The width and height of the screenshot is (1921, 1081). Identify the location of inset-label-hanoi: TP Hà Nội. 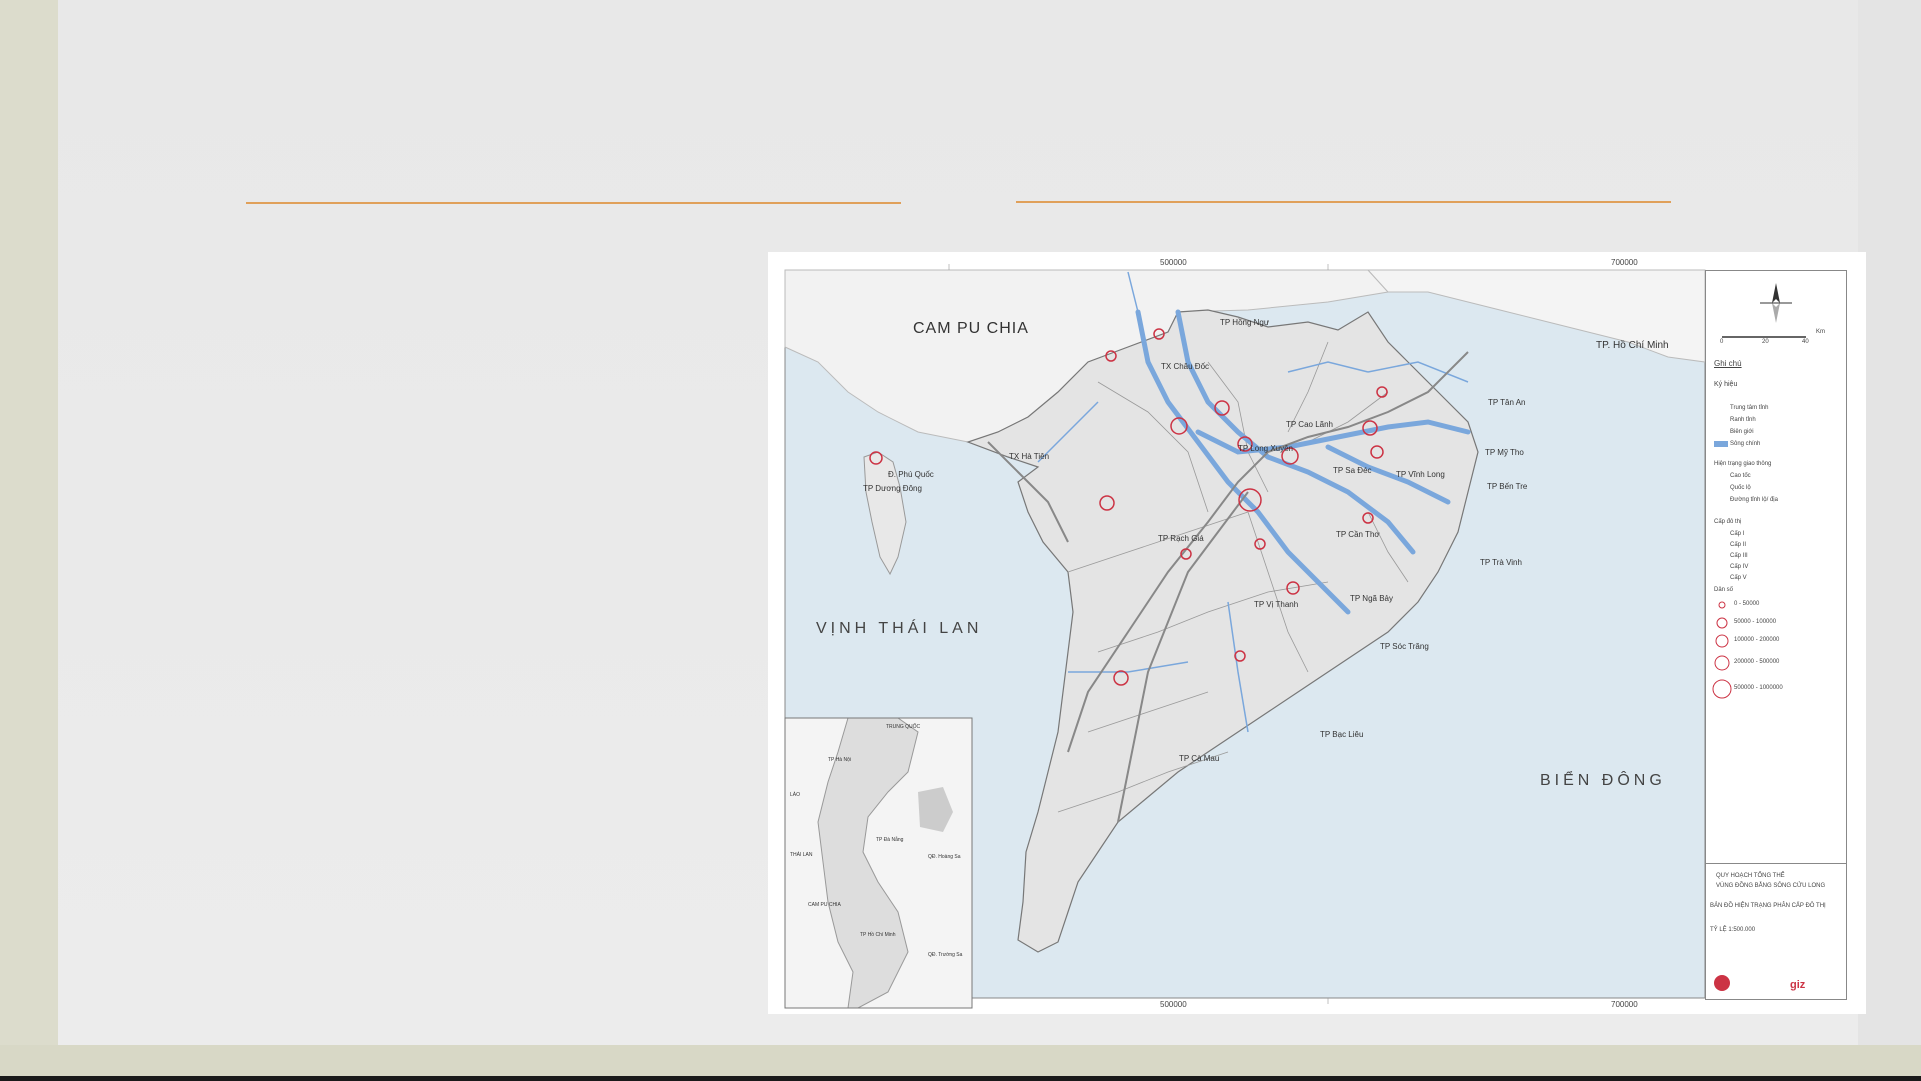
(839, 760).